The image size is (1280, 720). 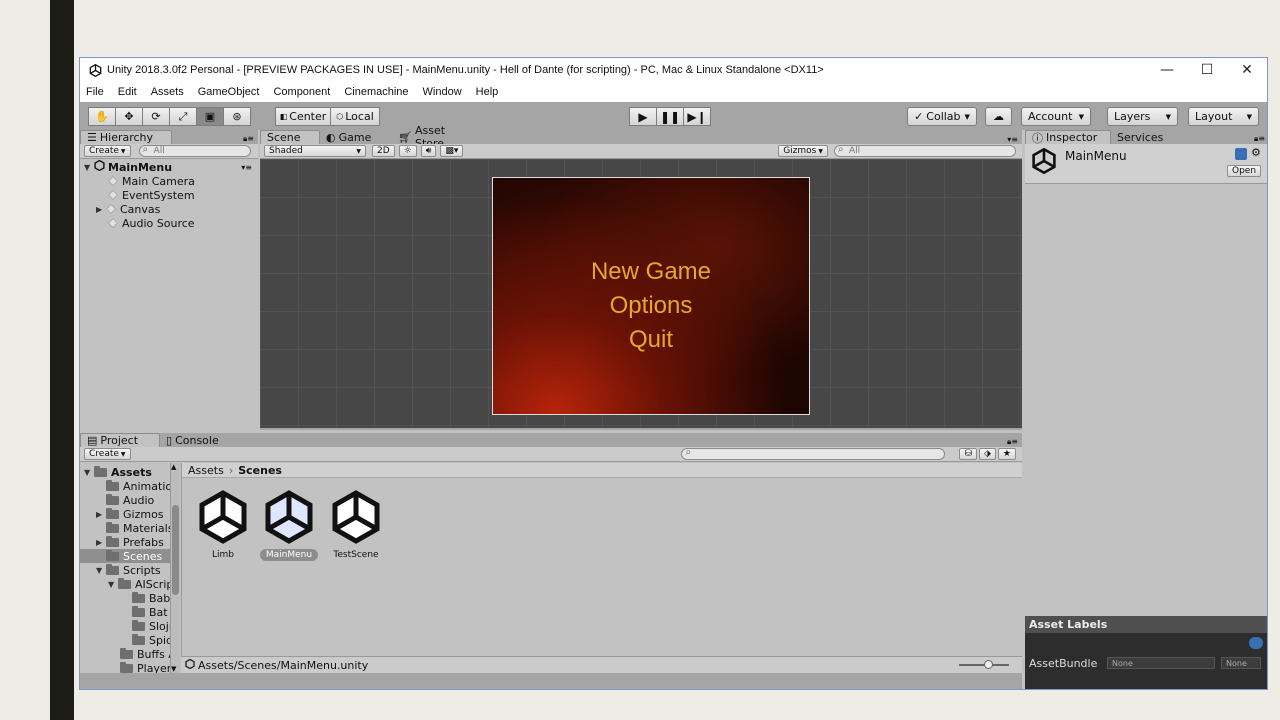 What do you see at coordinates (101, 209) in the screenshot?
I see `expand-caret-icon: ▶` at bounding box center [101, 209].